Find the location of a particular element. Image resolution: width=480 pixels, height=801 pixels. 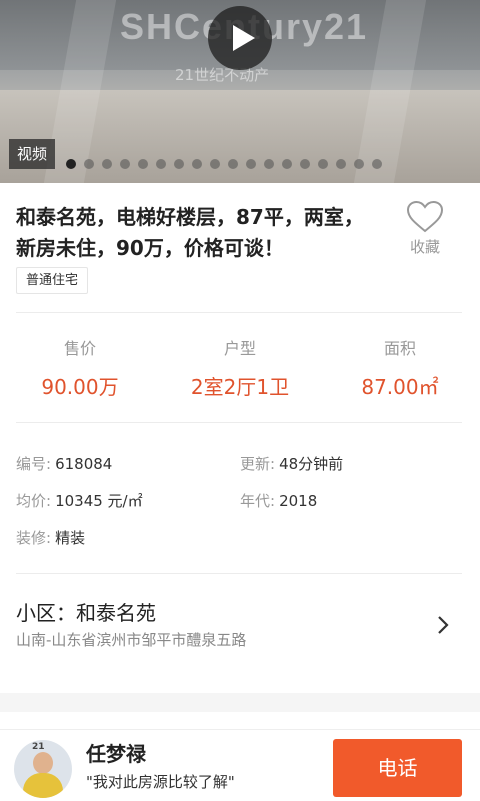

detail-id: 编号: 618084 is located at coordinates (64, 464).